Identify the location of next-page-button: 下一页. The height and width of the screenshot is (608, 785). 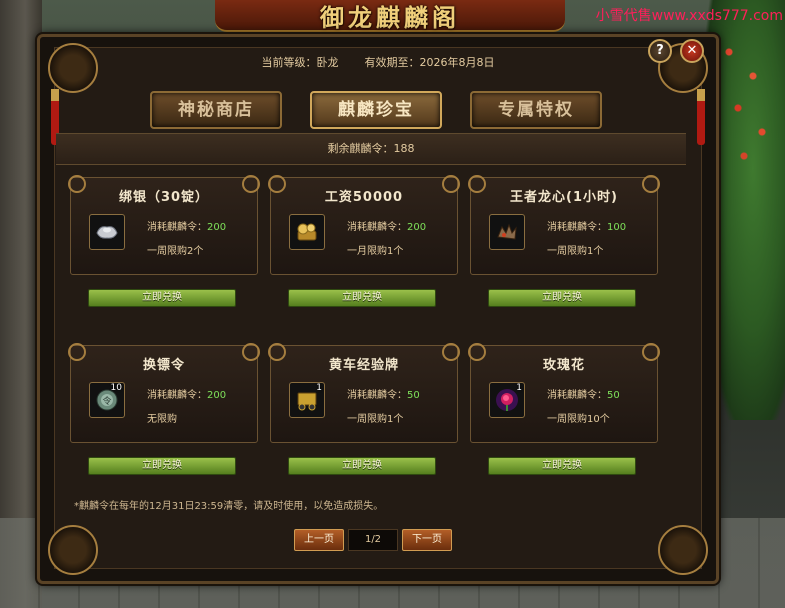
(427, 540).